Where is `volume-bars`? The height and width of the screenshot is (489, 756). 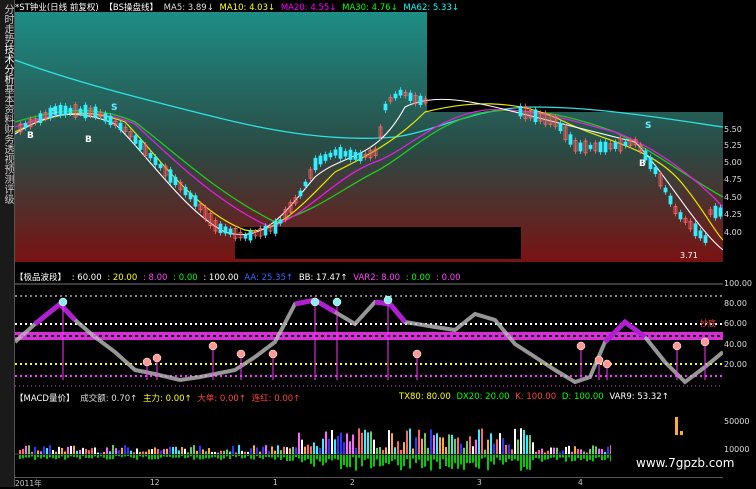
volume-bars is located at coordinates (315, 449).